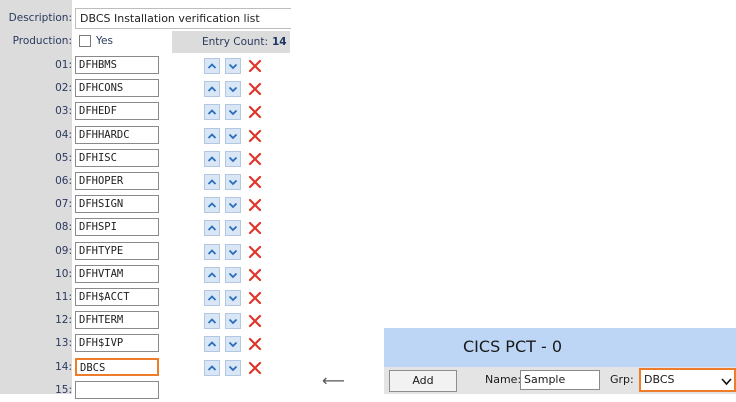  Describe the element at coordinates (63, 320) in the screenshot. I see `entry-number-label: 12:` at that location.